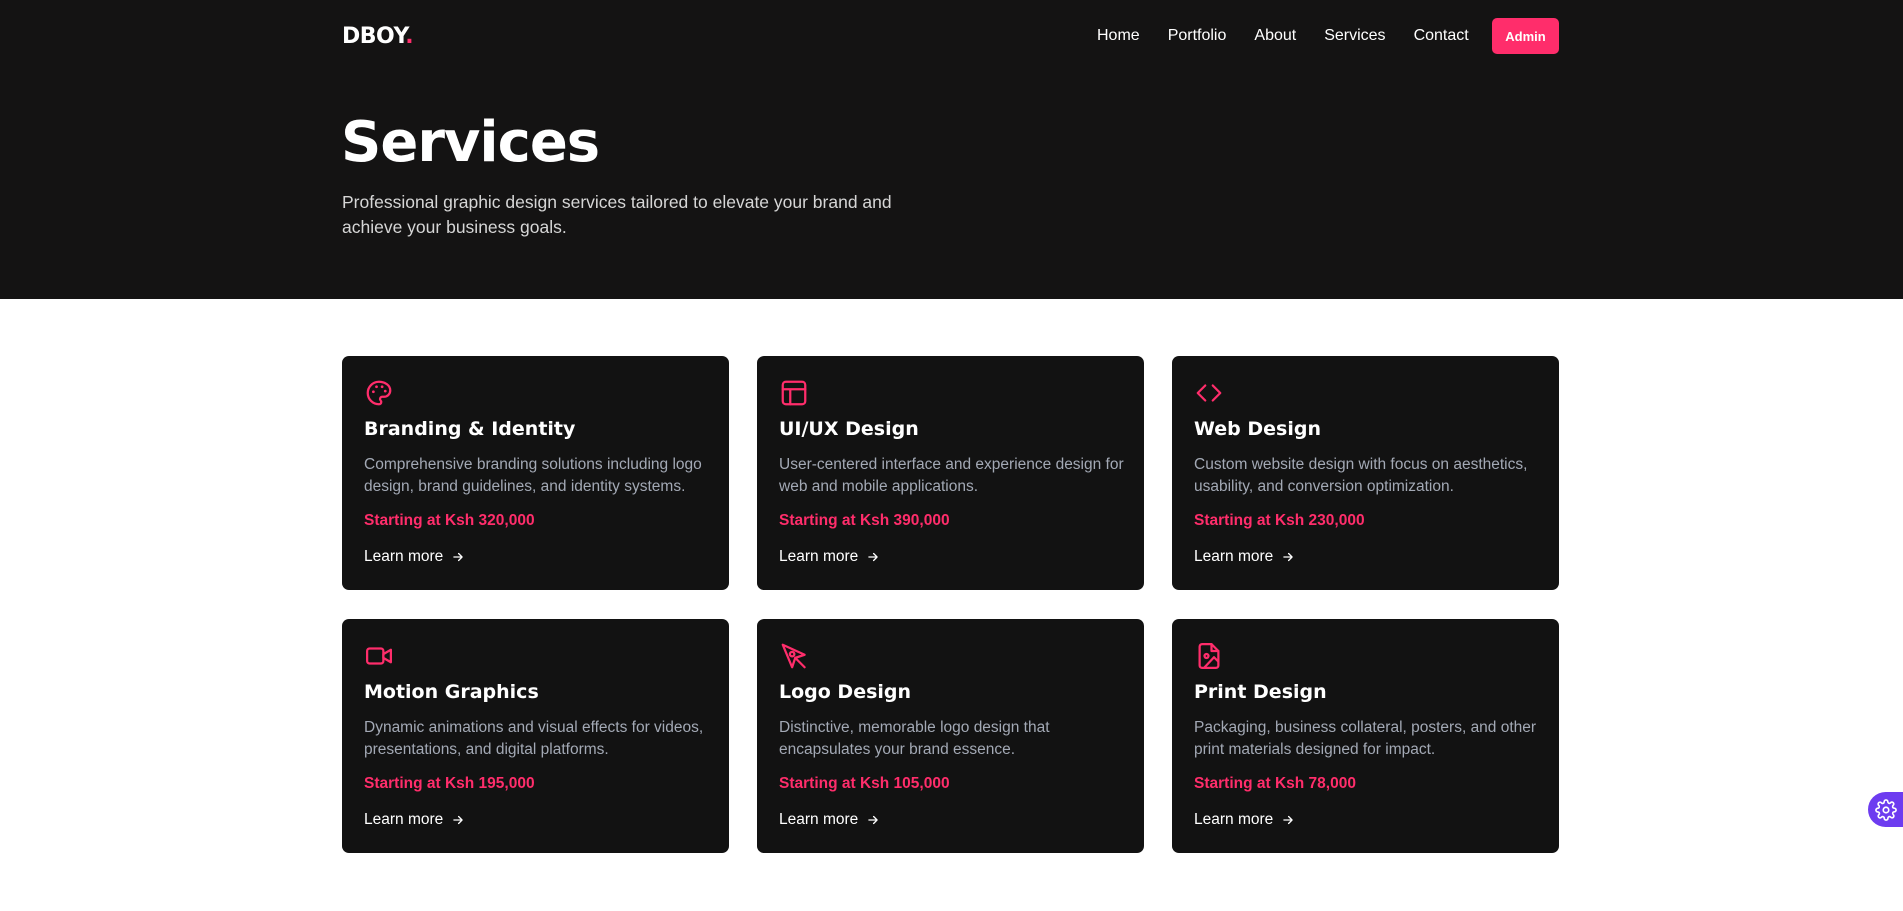  What do you see at coordinates (849, 429) in the screenshot?
I see `service-title: UI/UX Design` at bounding box center [849, 429].